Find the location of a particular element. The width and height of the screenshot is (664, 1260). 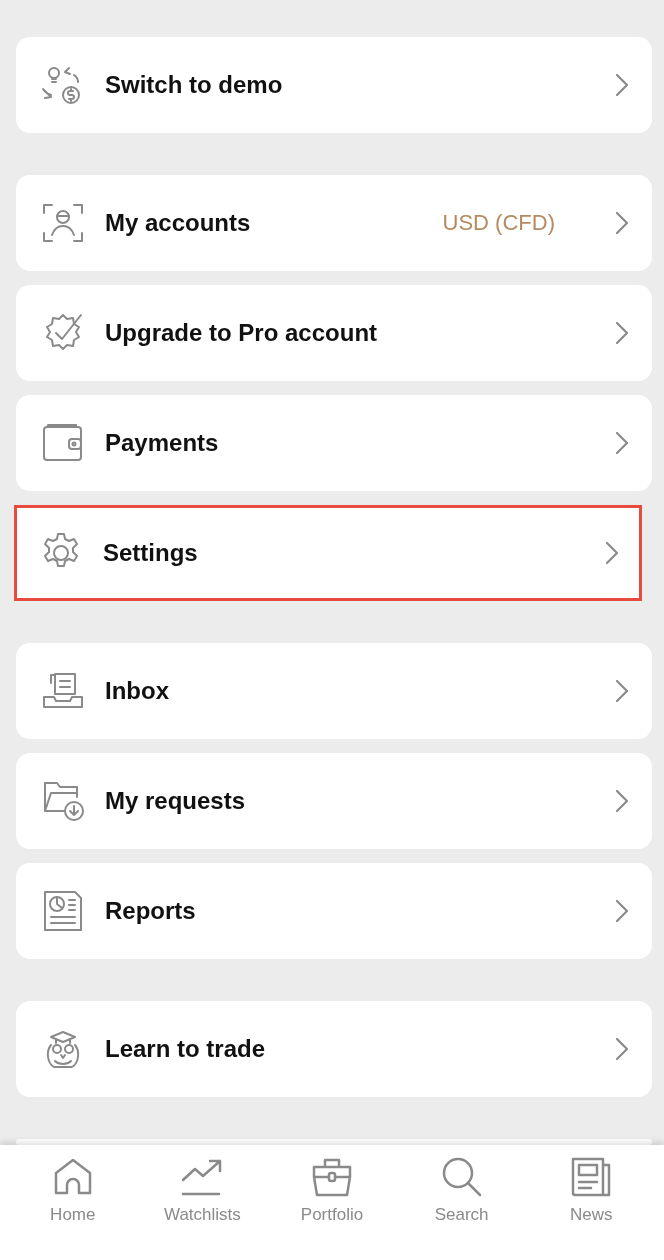

account-currency: USD (CFD) is located at coordinates (498, 223).